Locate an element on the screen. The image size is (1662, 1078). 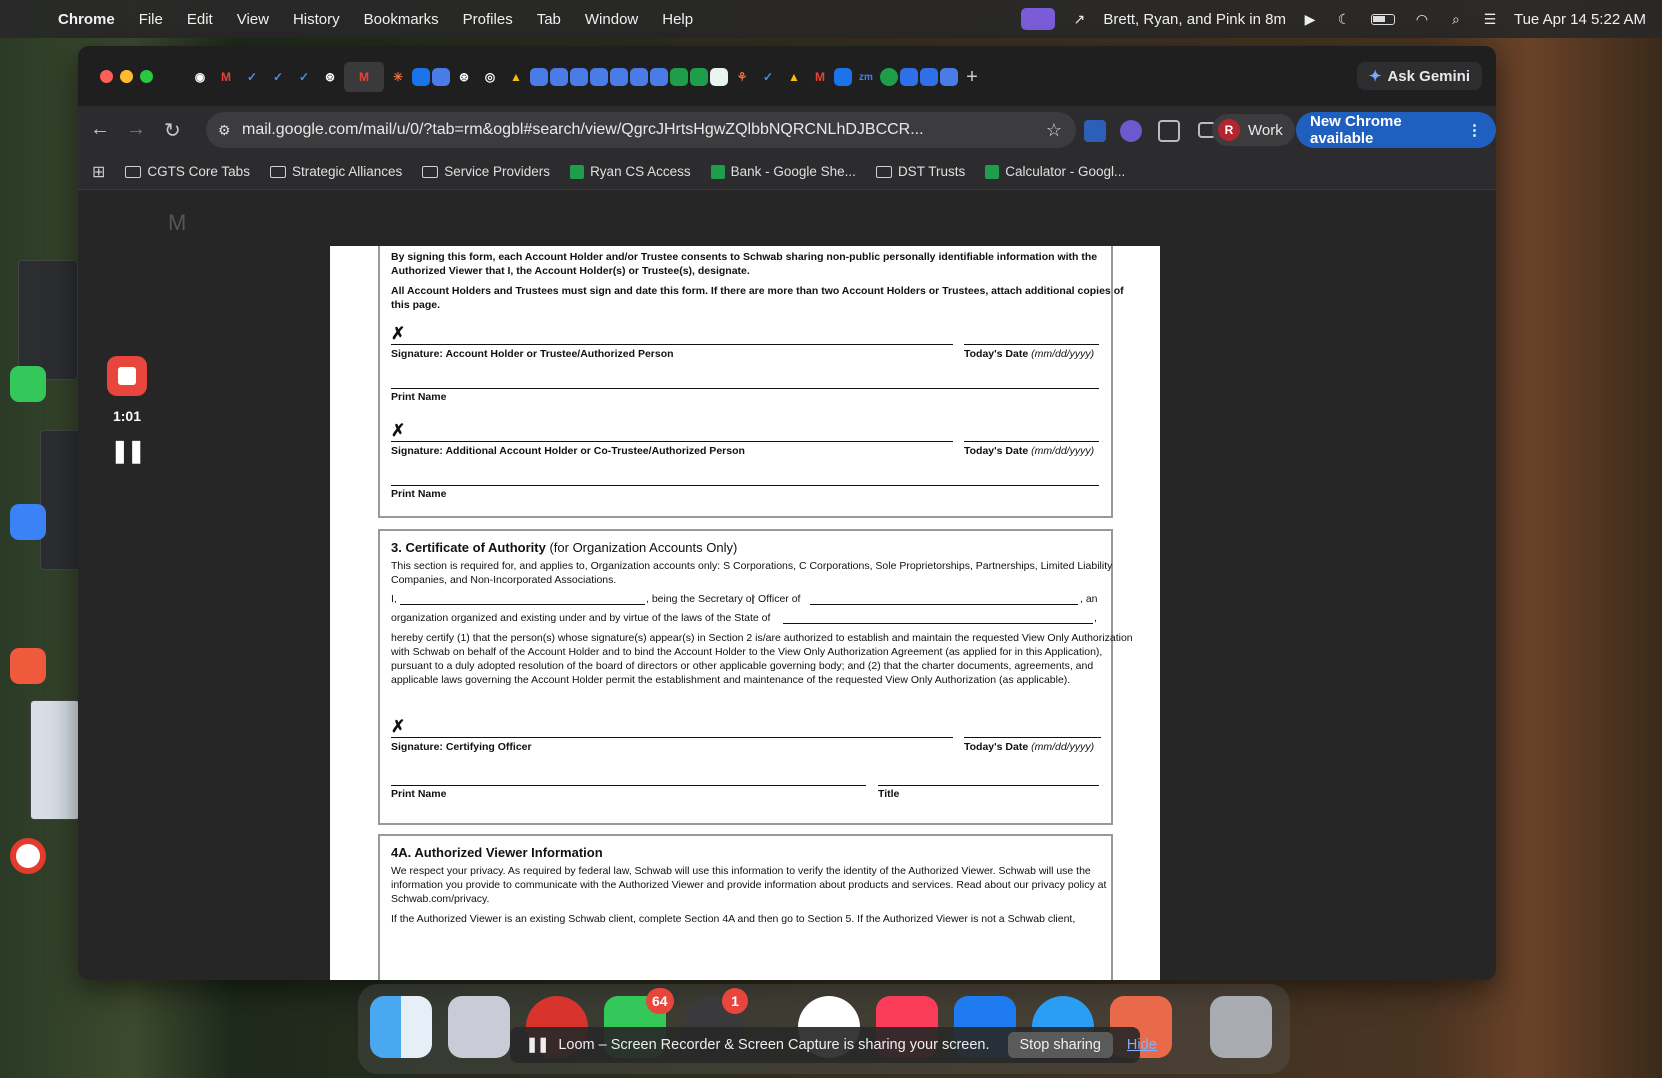
bookmark-strategic-alliances: Strategic Alliances is located at coordinates (335, 171).